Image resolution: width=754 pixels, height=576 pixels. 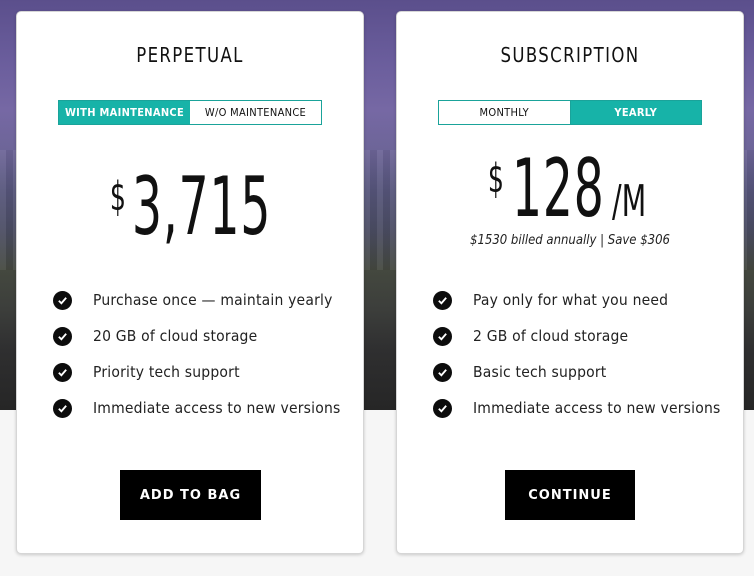 What do you see at coordinates (558, 188) in the screenshot?
I see `price-amount: 128` at bounding box center [558, 188].